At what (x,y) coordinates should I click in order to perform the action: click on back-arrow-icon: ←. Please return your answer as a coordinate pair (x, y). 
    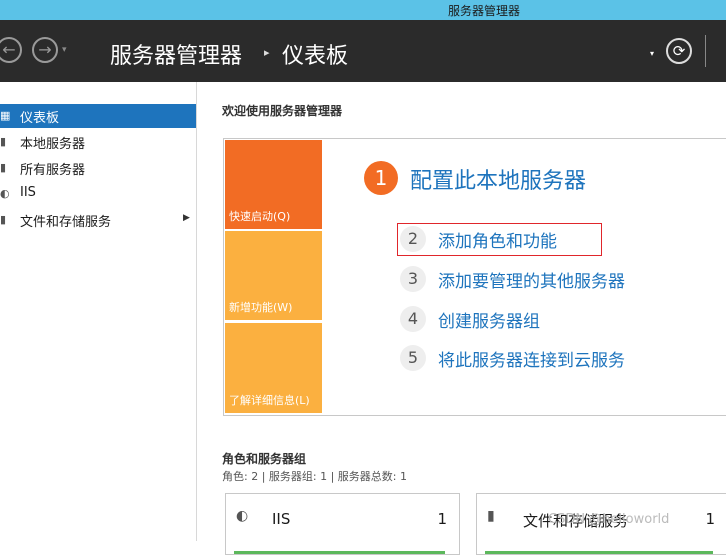
    Looking at the image, I should click on (9, 49).